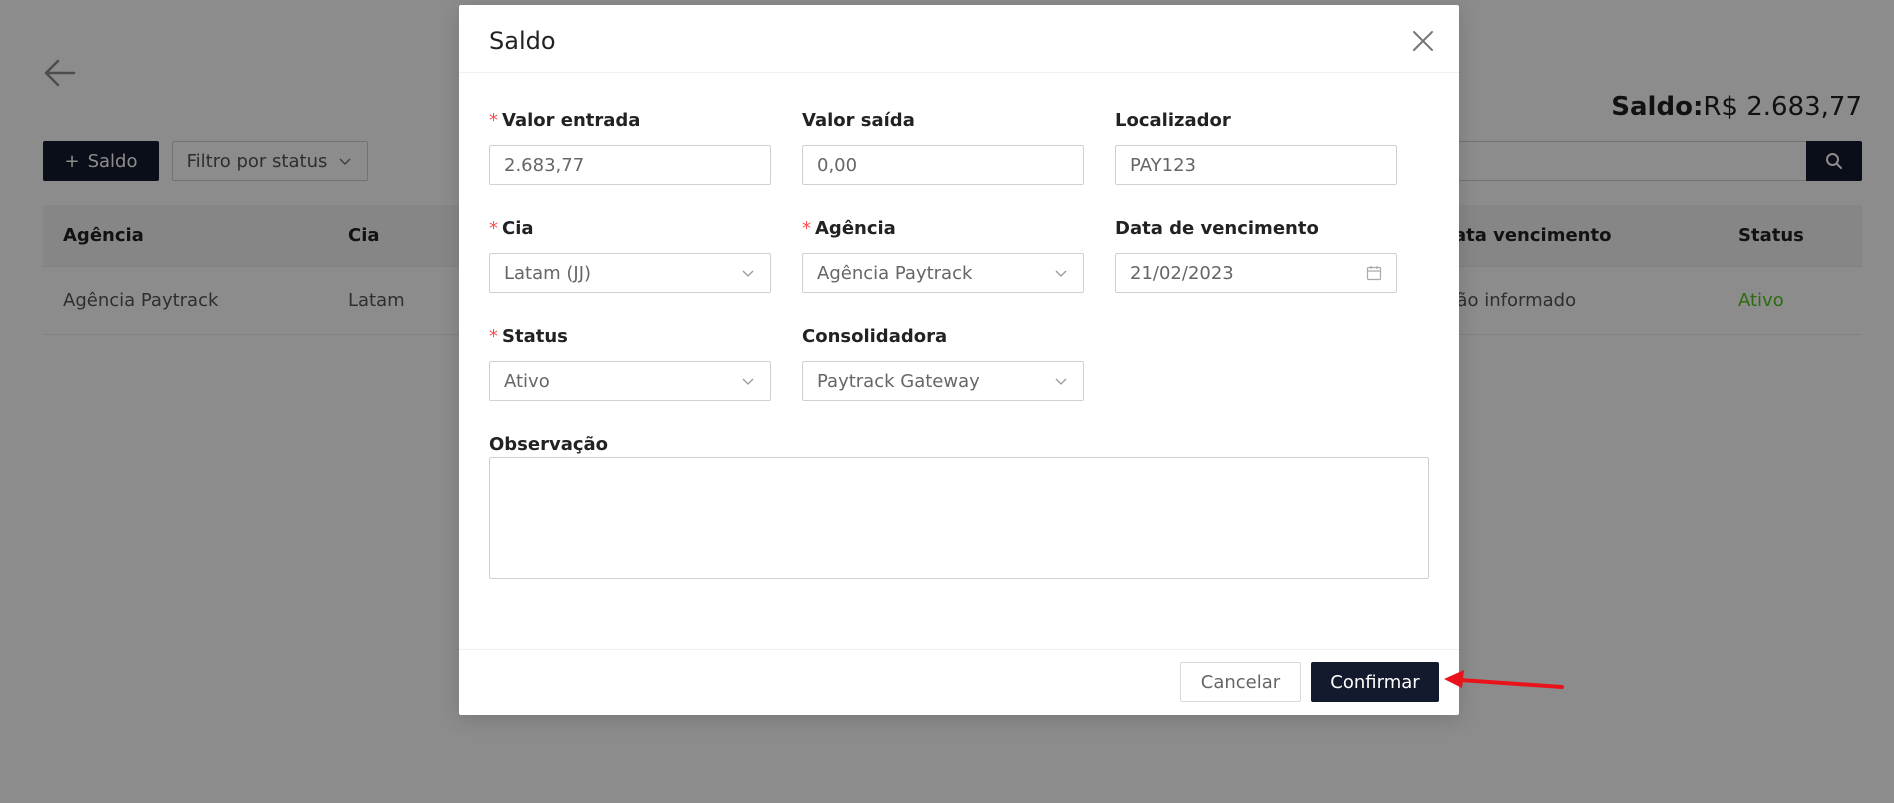 The height and width of the screenshot is (803, 1894). I want to click on field-data-vencimento: Data de vencimento 21/02/2023, so click(1256, 254).